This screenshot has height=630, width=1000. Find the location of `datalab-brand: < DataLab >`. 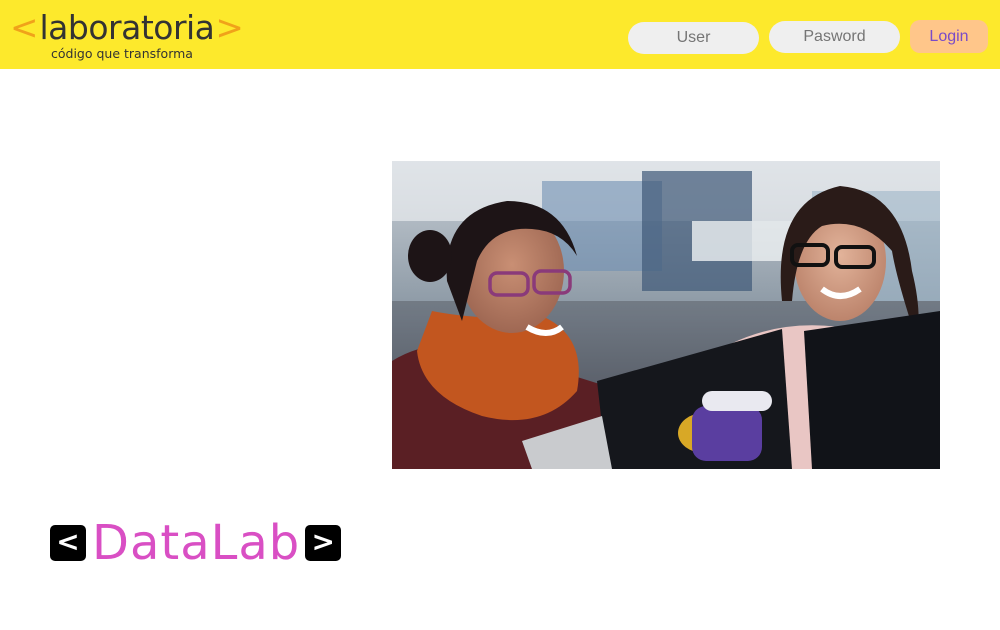

datalab-brand: < DataLab > is located at coordinates (196, 543).